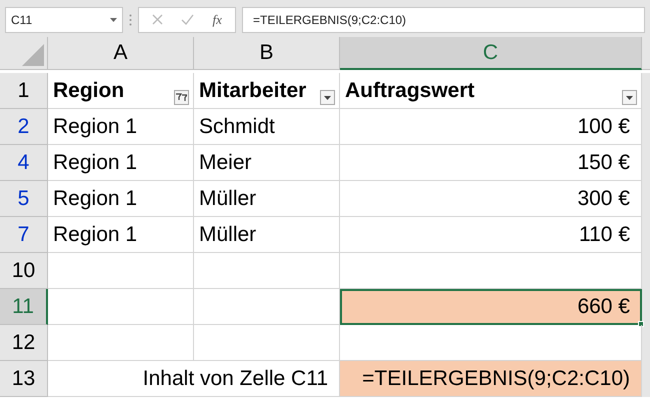  What do you see at coordinates (217, 20) in the screenshot?
I see `insert-function-button: fx` at bounding box center [217, 20].